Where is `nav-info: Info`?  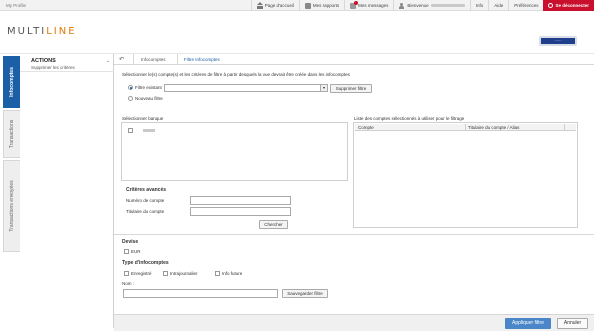 nav-info: Info is located at coordinates (479, 5).